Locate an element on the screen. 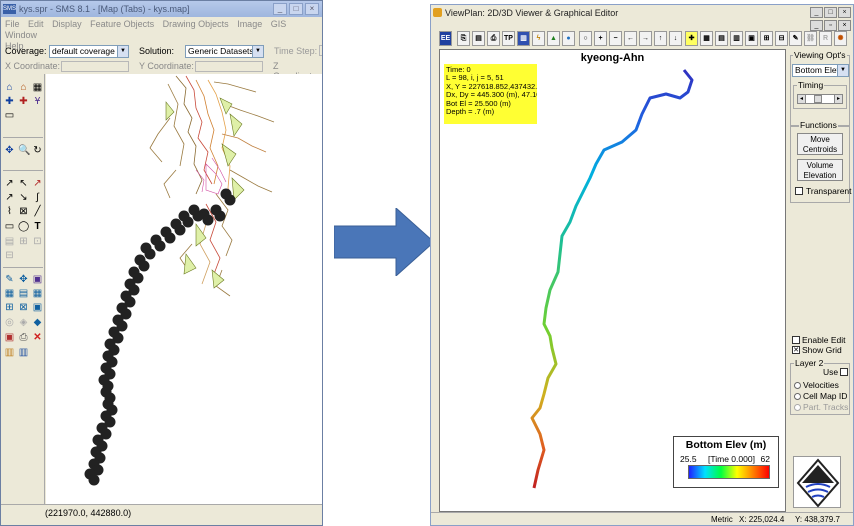  slider-thumb is located at coordinates (818, 99).